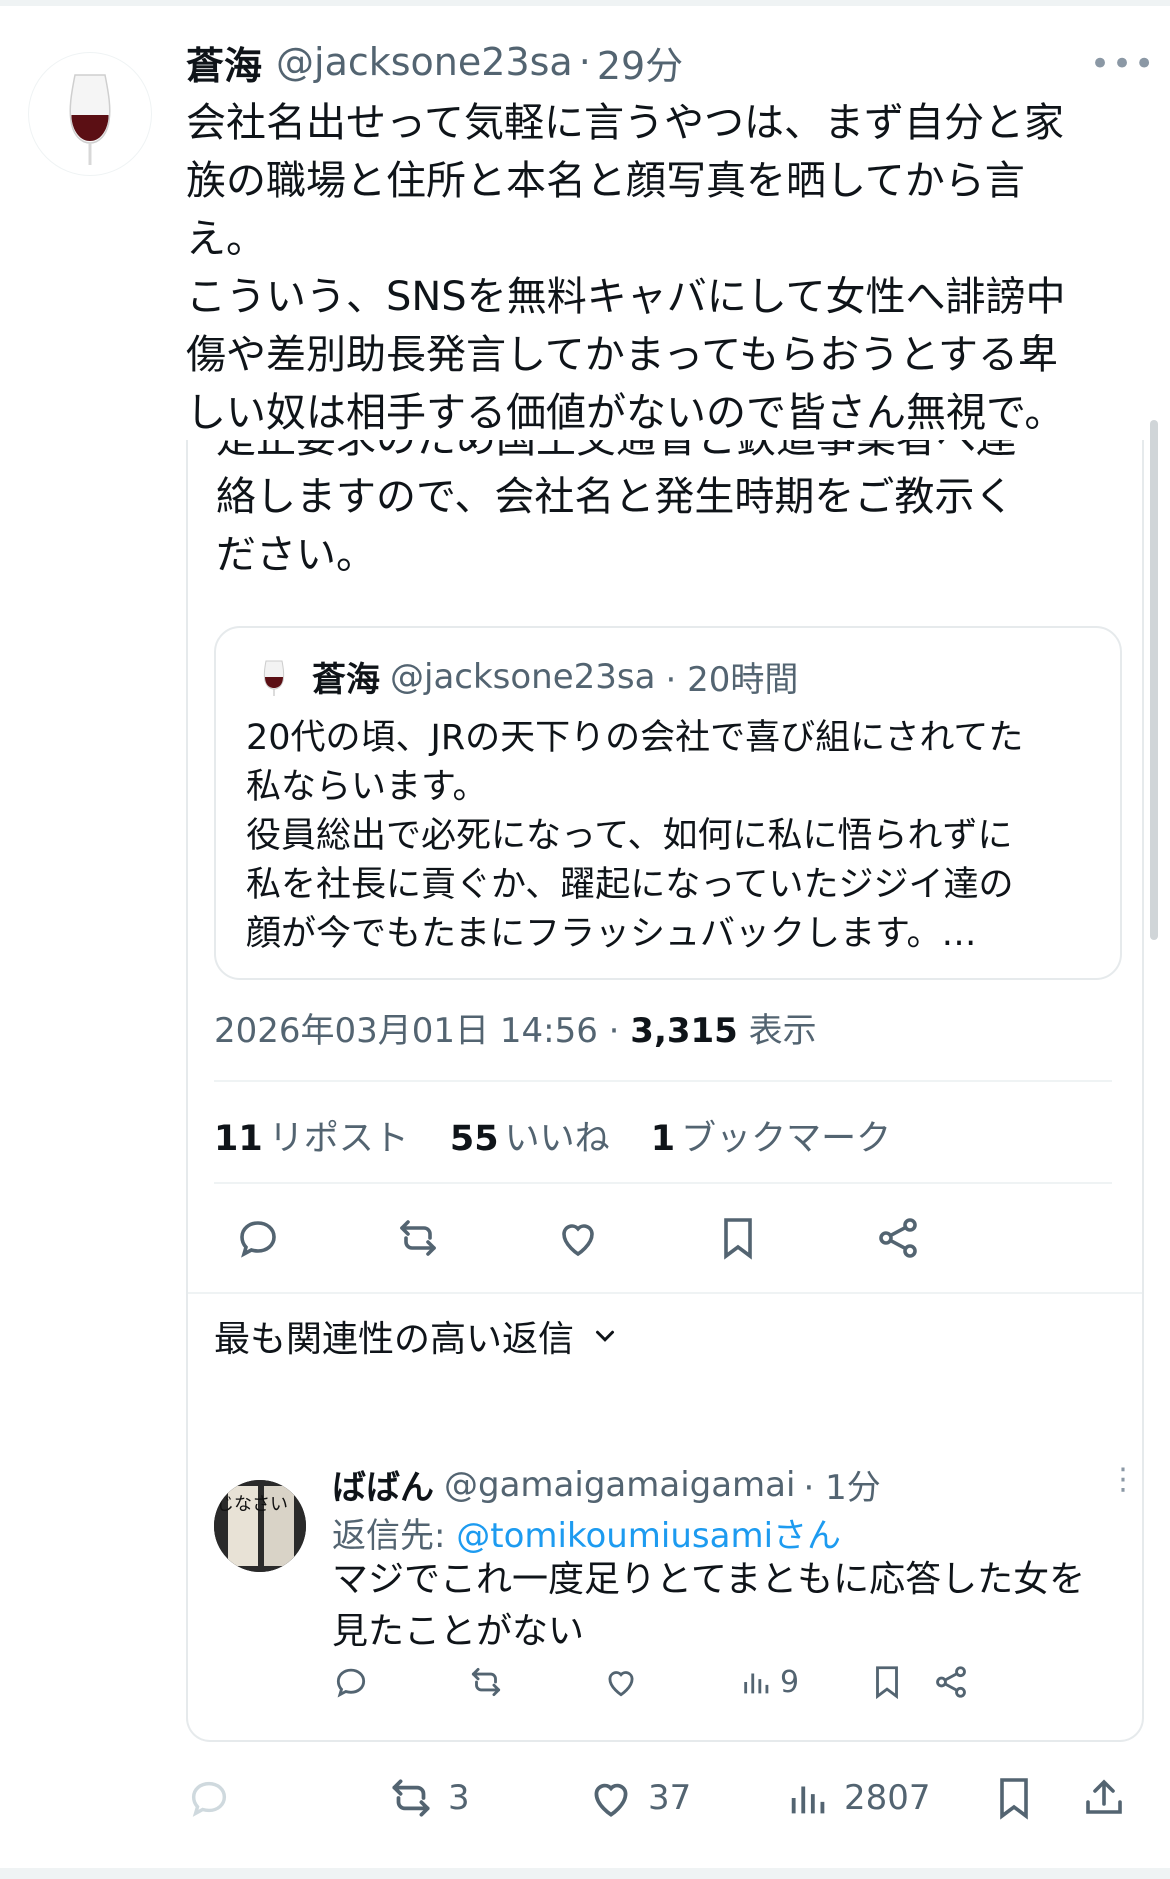 Image resolution: width=1170 pixels, height=1879 pixels. What do you see at coordinates (226, 239) in the screenshot?
I see `tweet-line: え。` at bounding box center [226, 239].